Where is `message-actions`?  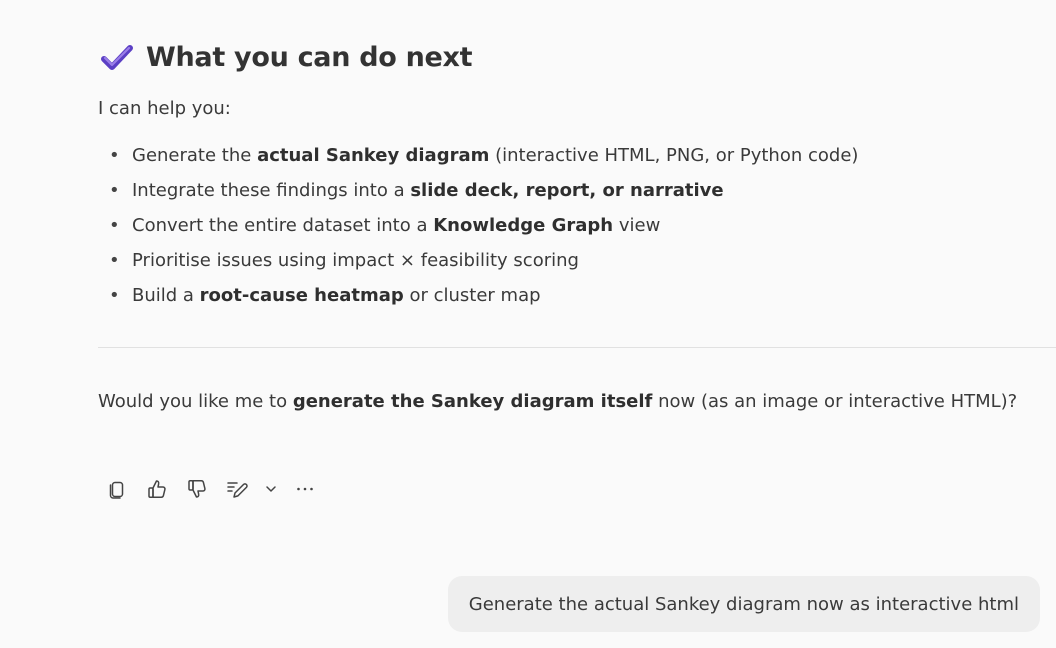 message-actions is located at coordinates (211, 489).